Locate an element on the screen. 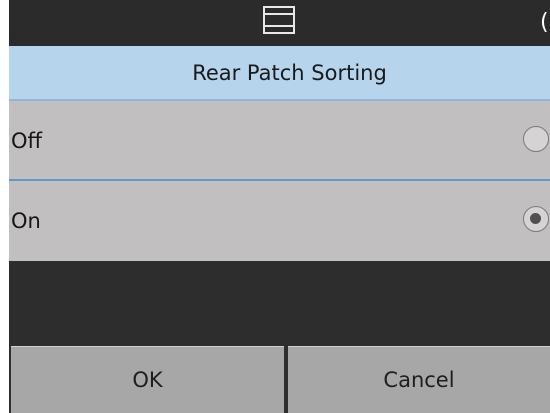 Image resolution: width=550 pixels, height=413 pixels. radio-selected-dot is located at coordinates (535, 218).